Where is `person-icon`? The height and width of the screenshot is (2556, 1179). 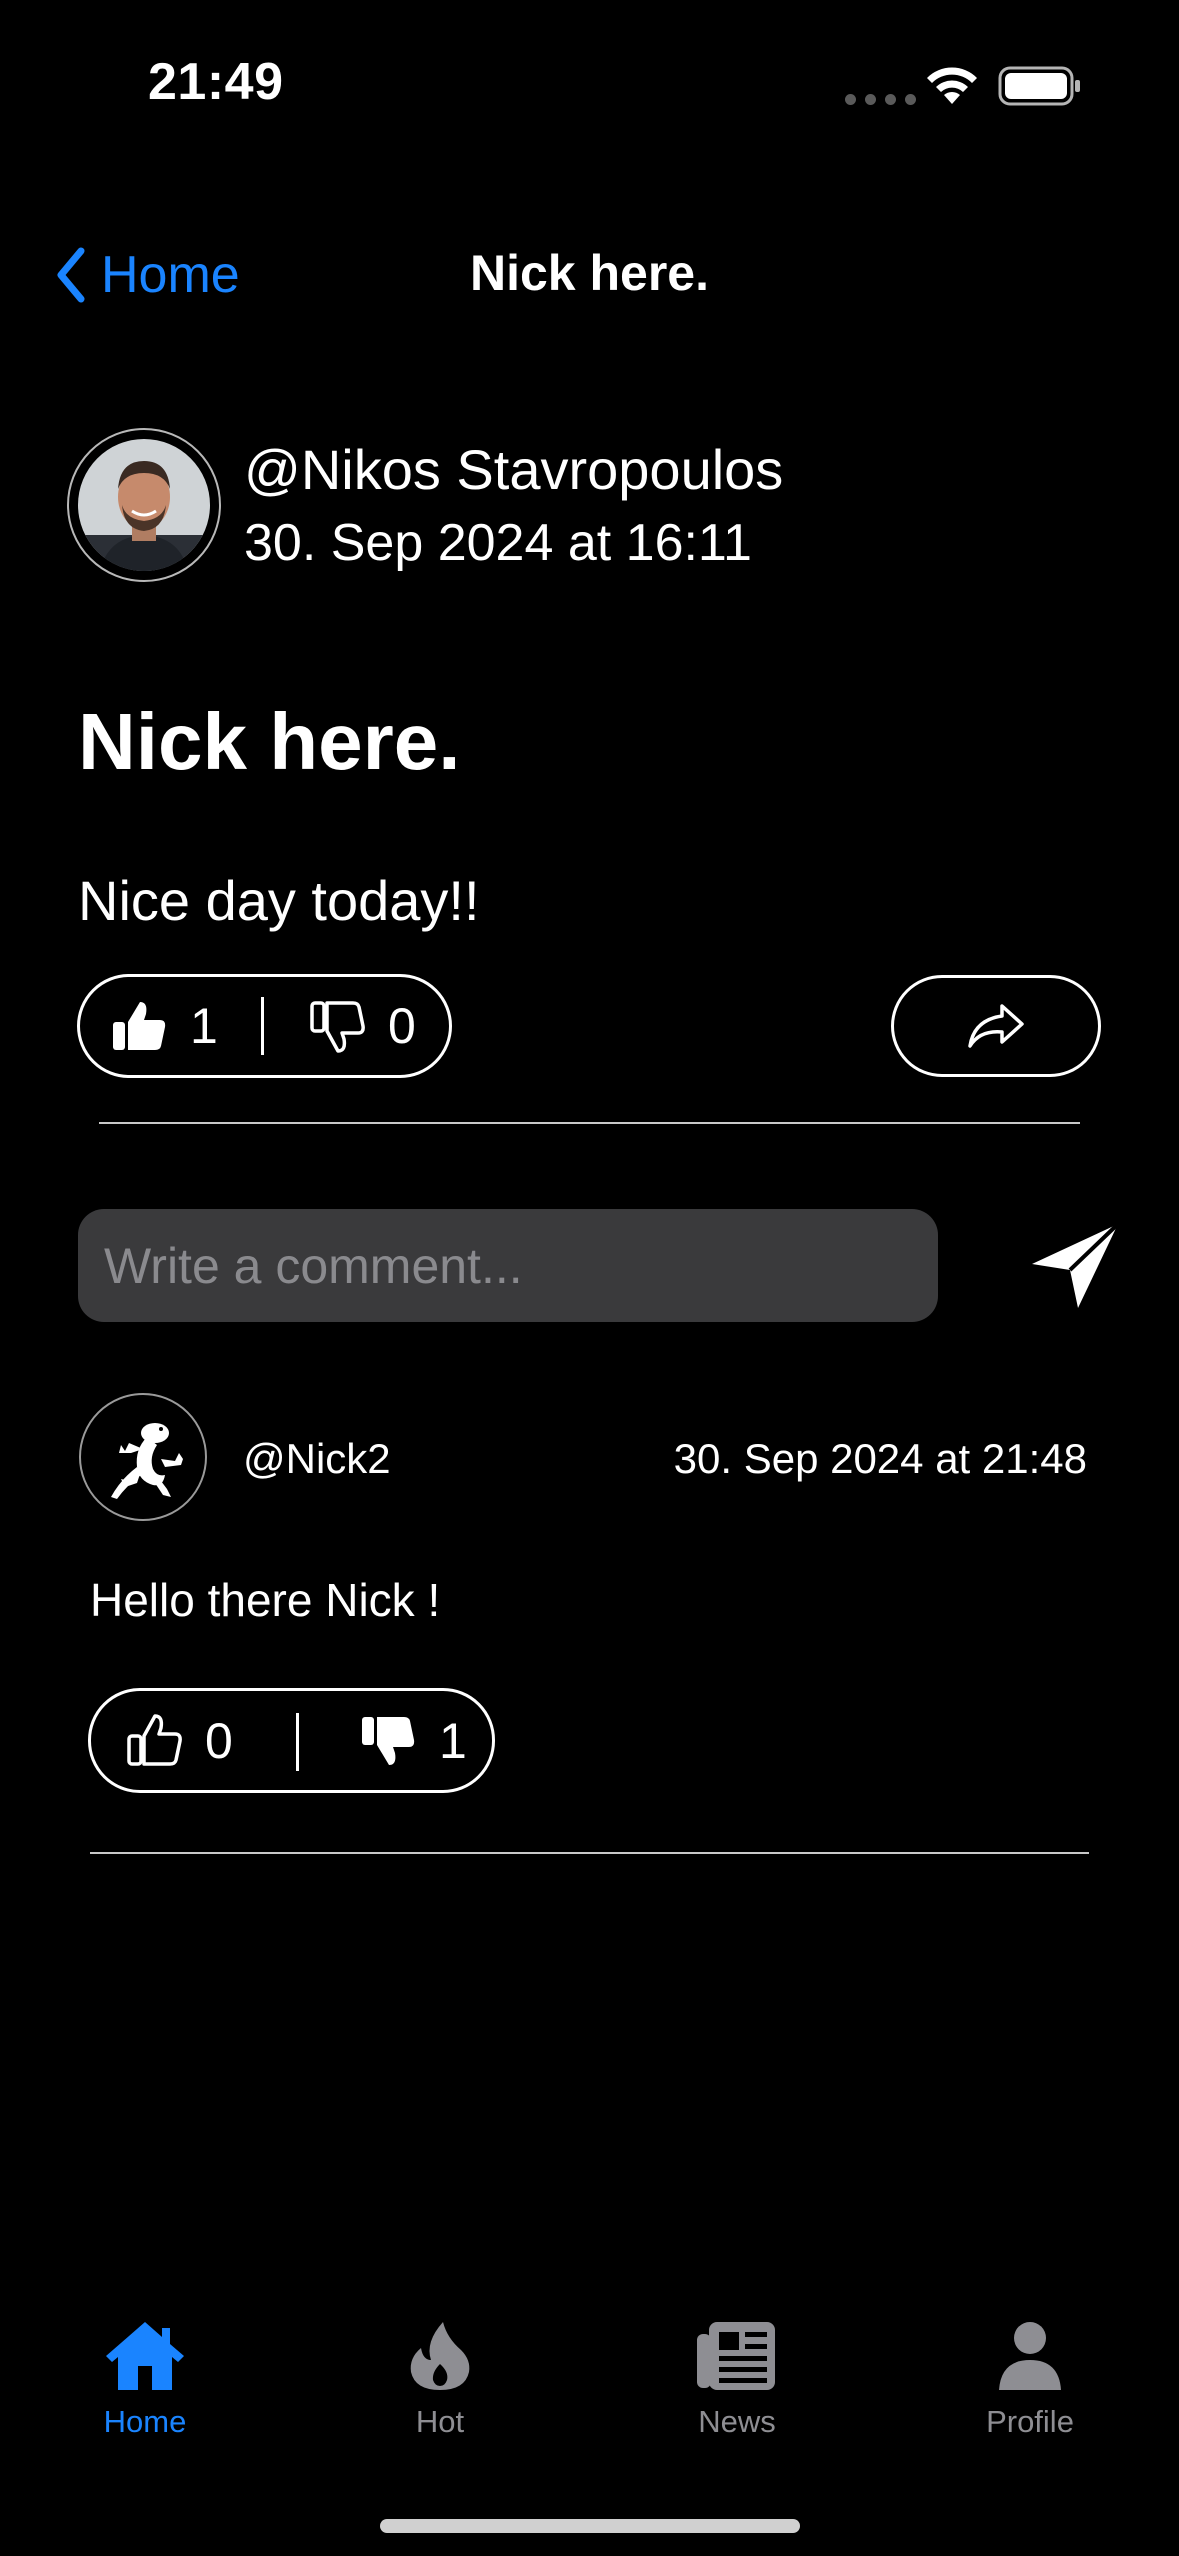
person-icon is located at coordinates (1030, 2356).